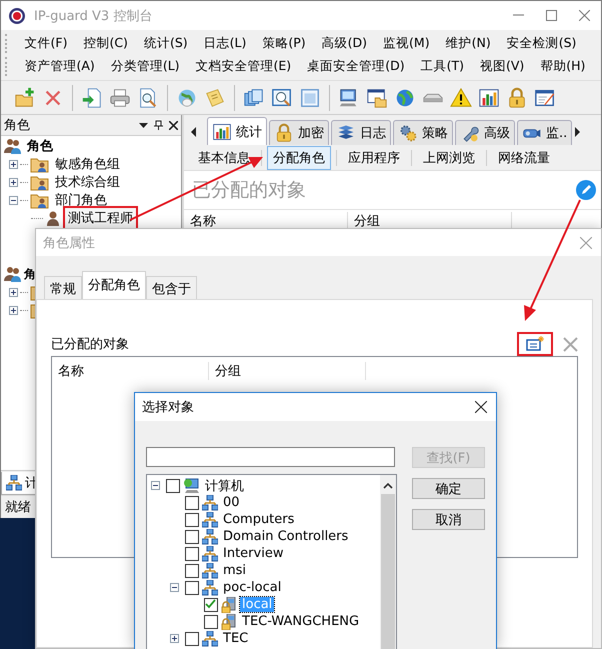  Describe the element at coordinates (130, 371) in the screenshot. I see `column-header: 名称` at that location.